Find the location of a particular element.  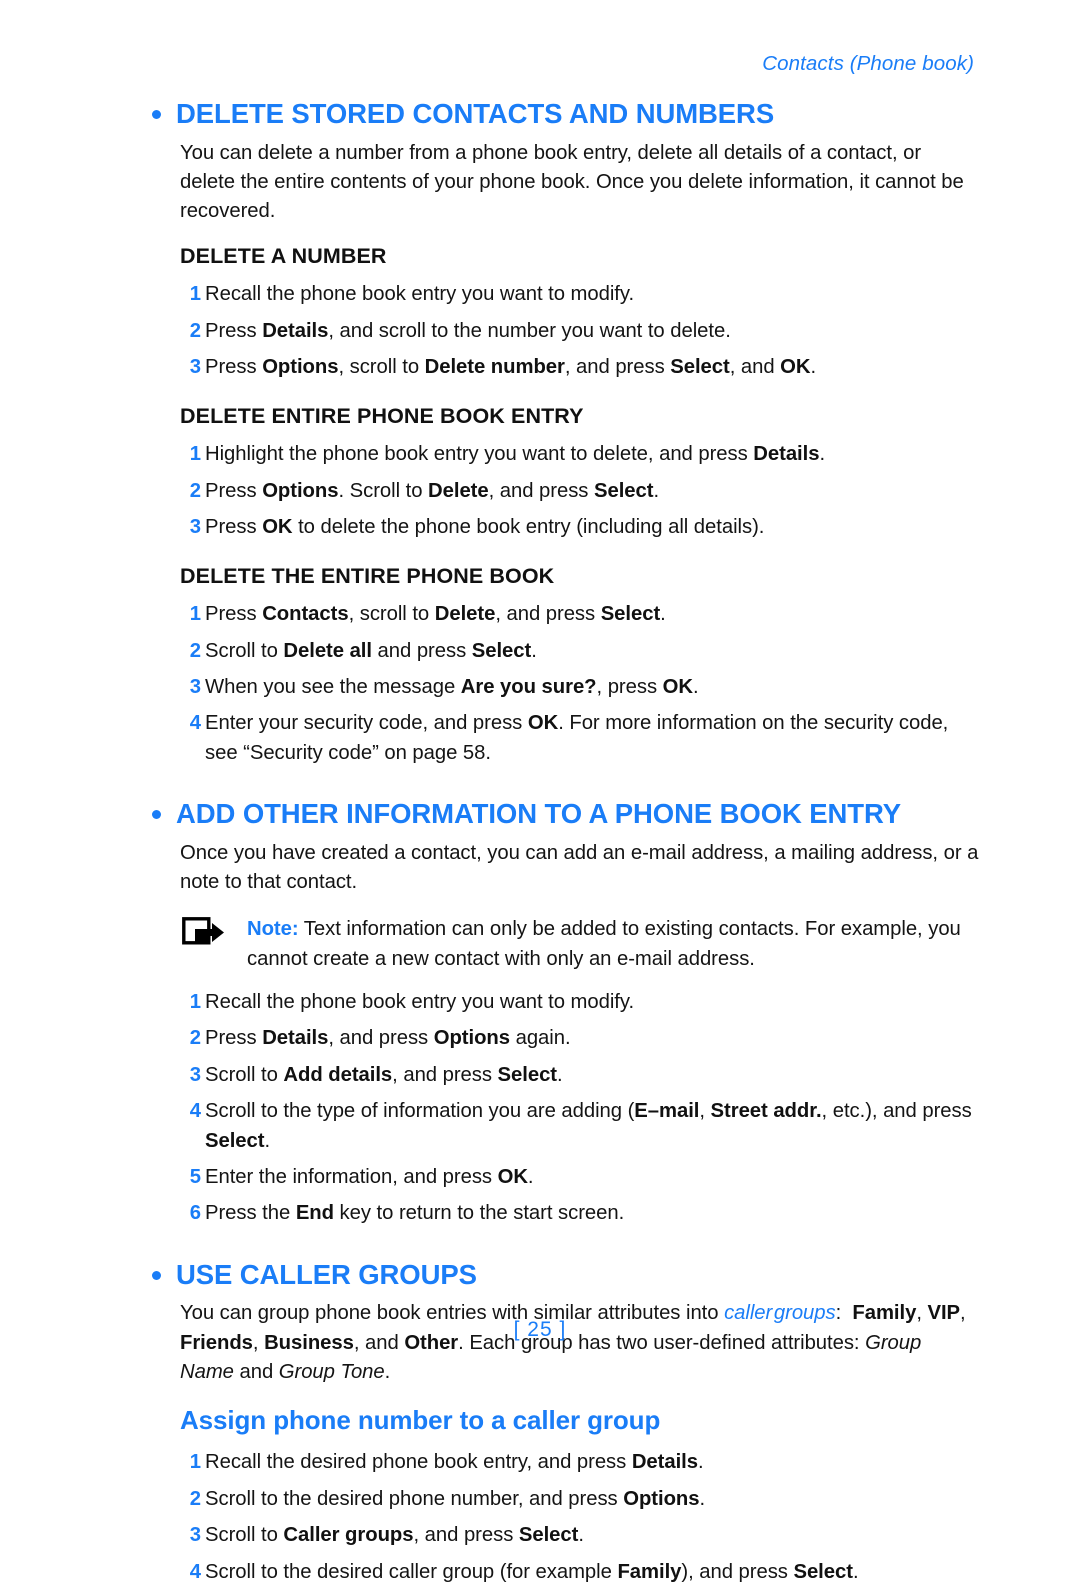

subsection-heading-delete-the-entire-phone-book: DELETE THE ENTIRE PHONE BOOK is located at coordinates (367, 576).